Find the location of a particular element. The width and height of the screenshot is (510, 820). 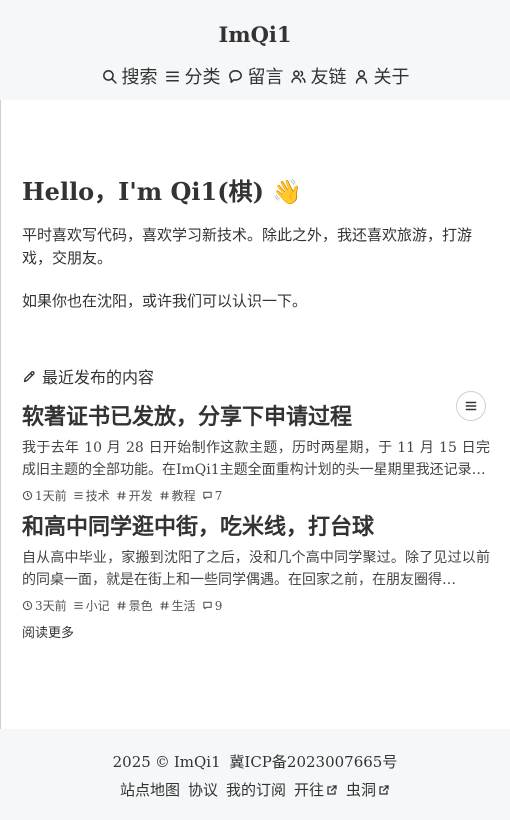

copyright-line: 2025 © ImQi1 冀ICP备2023007665号 is located at coordinates (255, 761).